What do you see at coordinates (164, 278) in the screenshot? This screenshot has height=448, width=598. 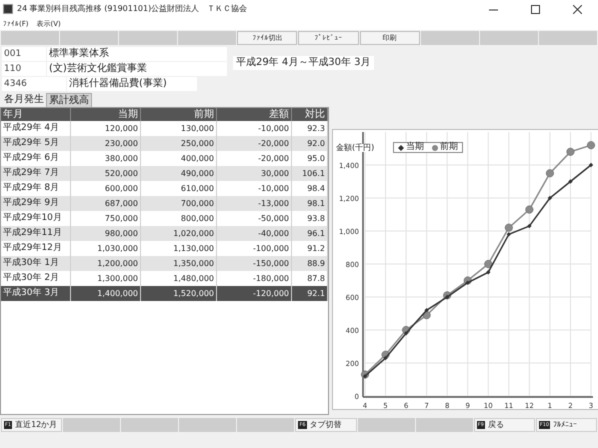 I see `table-row: 平成30年 2月 1,300,000 1,480,000 -180,000 87.8` at bounding box center [164, 278].